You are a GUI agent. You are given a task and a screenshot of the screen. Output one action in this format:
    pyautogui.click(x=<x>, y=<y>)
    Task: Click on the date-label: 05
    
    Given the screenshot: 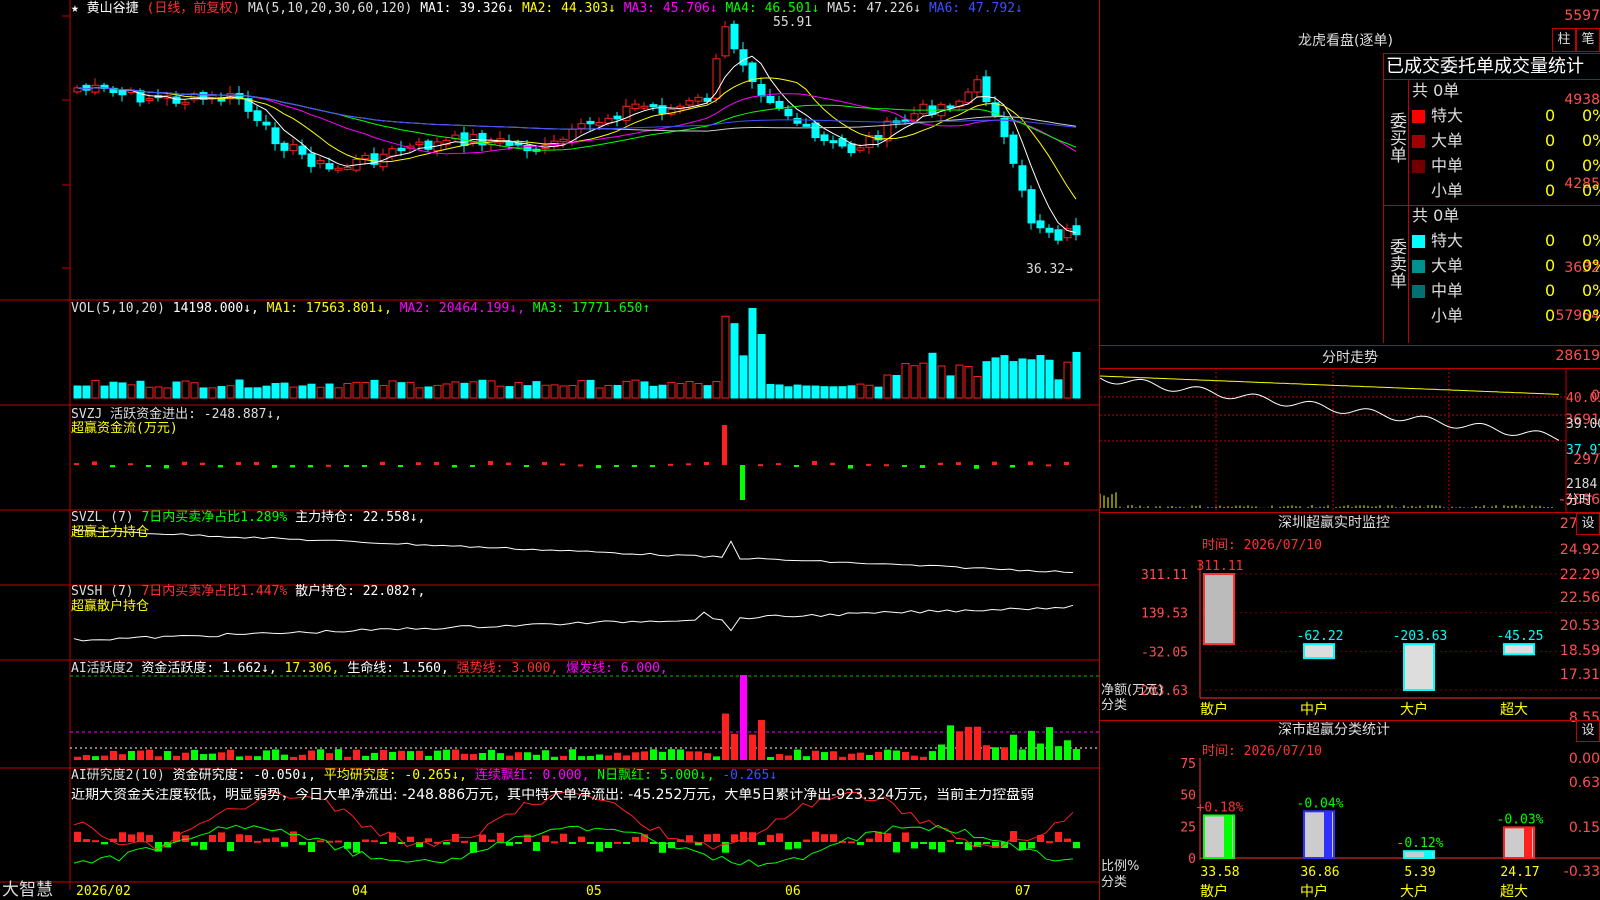 What is the action you would take?
    pyautogui.click(x=594, y=891)
    